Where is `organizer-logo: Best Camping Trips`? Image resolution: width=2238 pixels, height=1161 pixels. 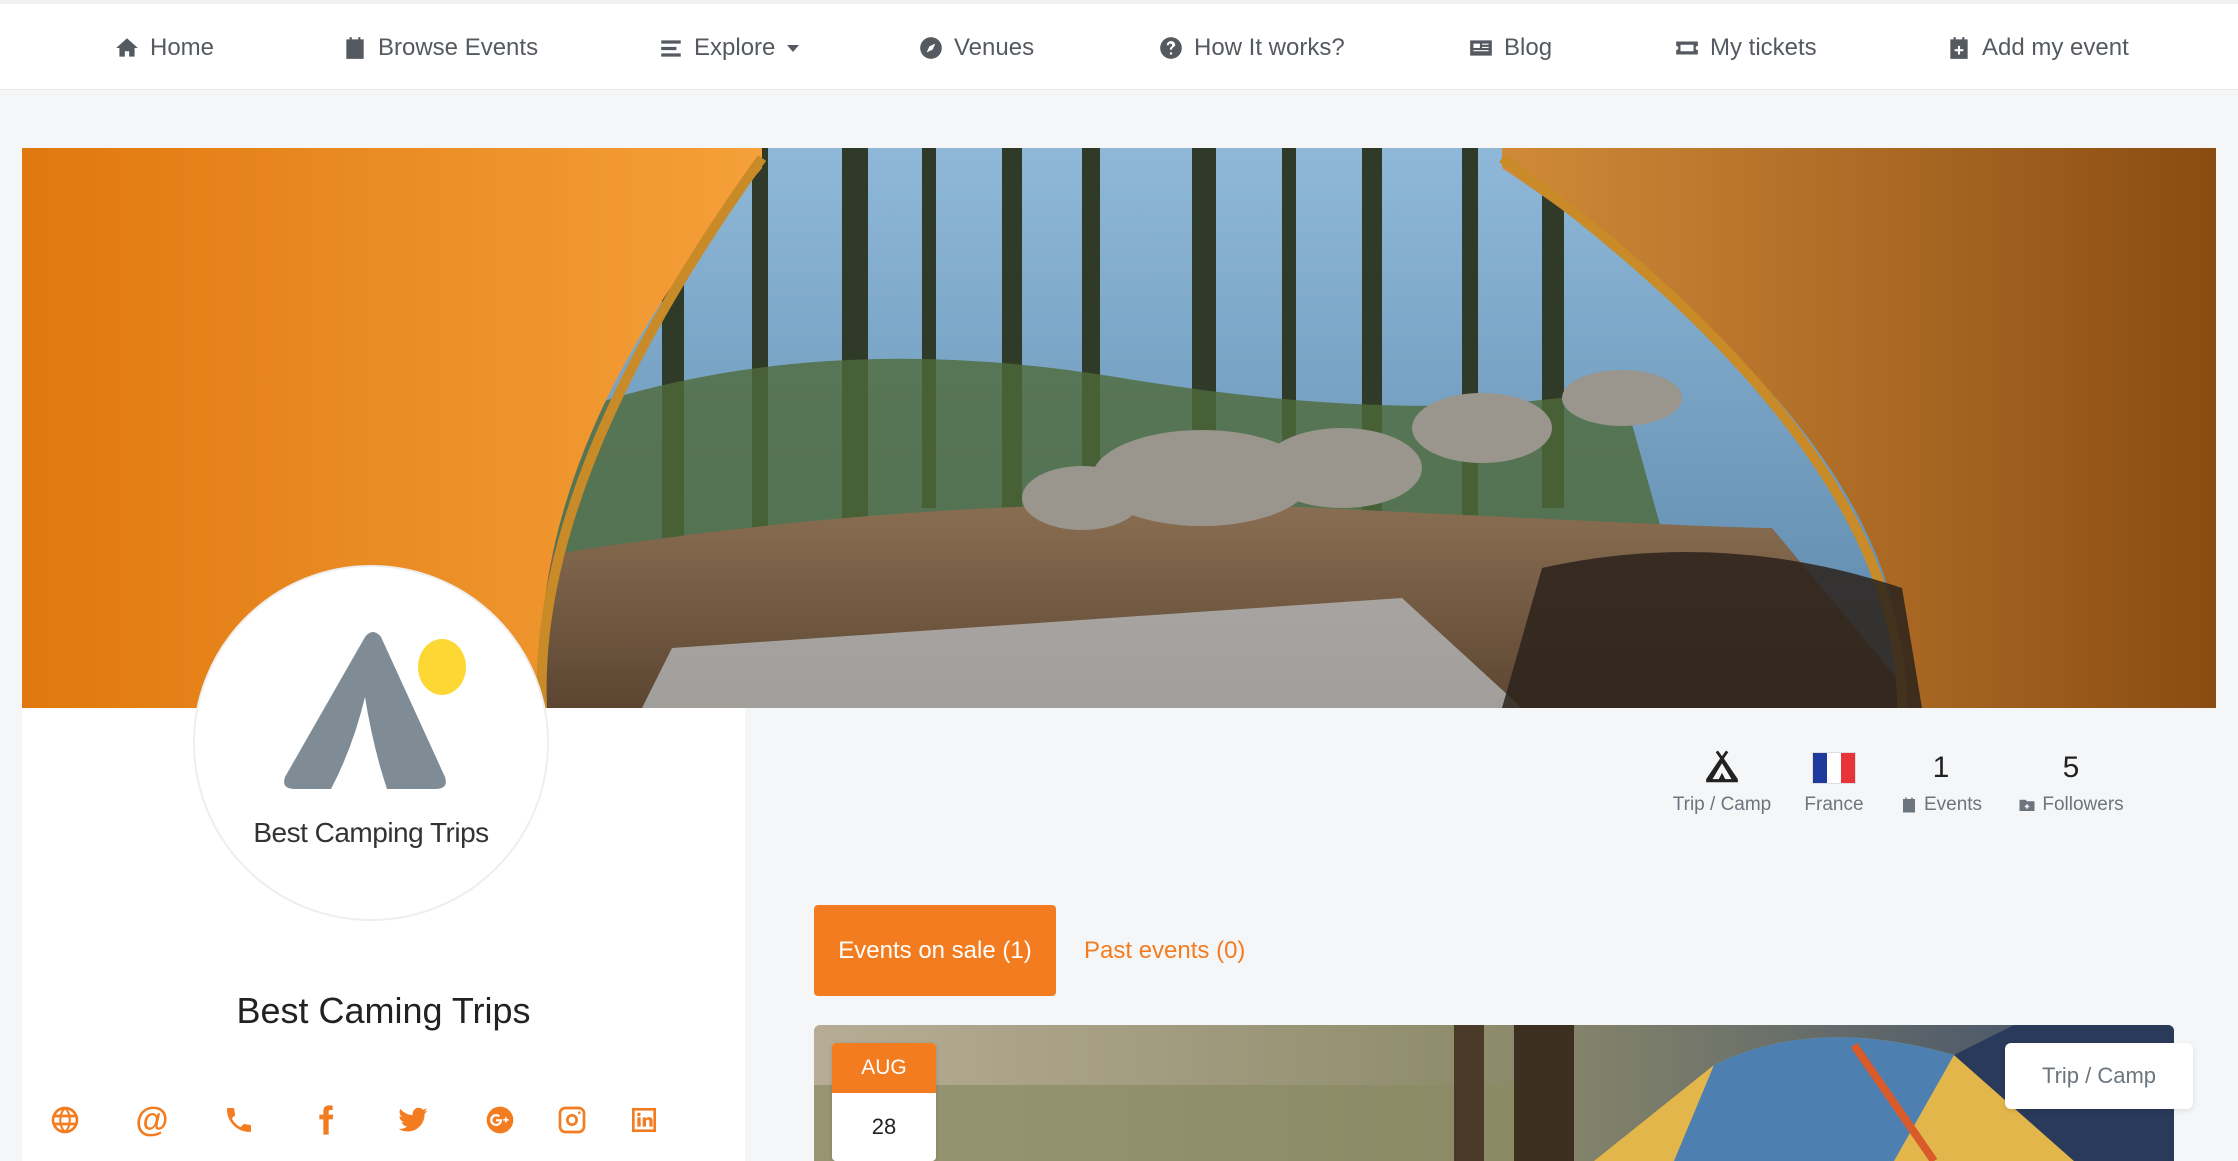 organizer-logo: Best Camping Trips is located at coordinates (371, 743).